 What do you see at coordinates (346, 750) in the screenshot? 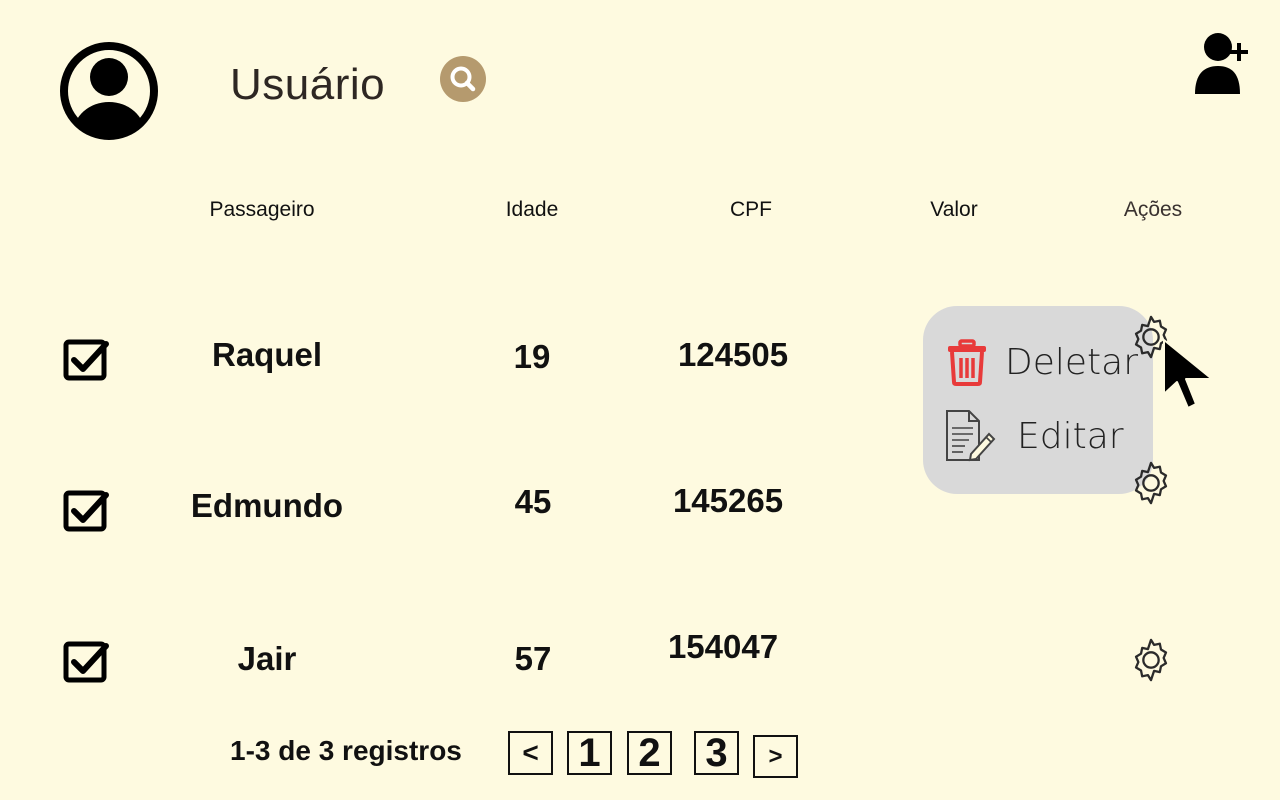
I see `pagination-info: 1-3 de 3 registros` at bounding box center [346, 750].